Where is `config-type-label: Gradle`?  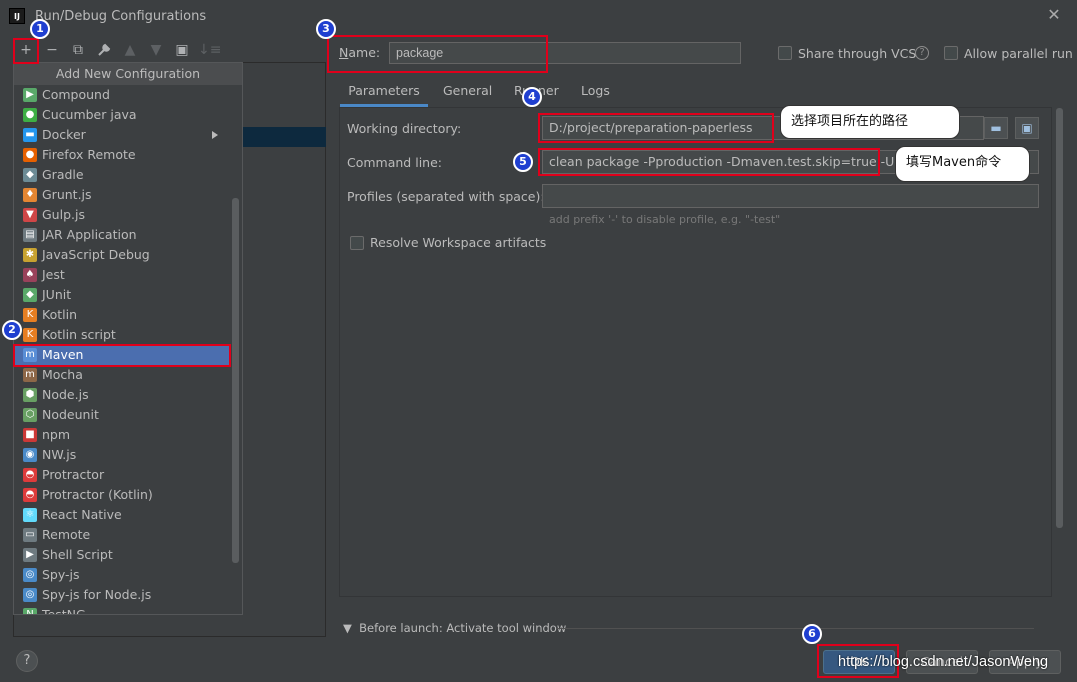
config-type-label: Gradle is located at coordinates (63, 174).